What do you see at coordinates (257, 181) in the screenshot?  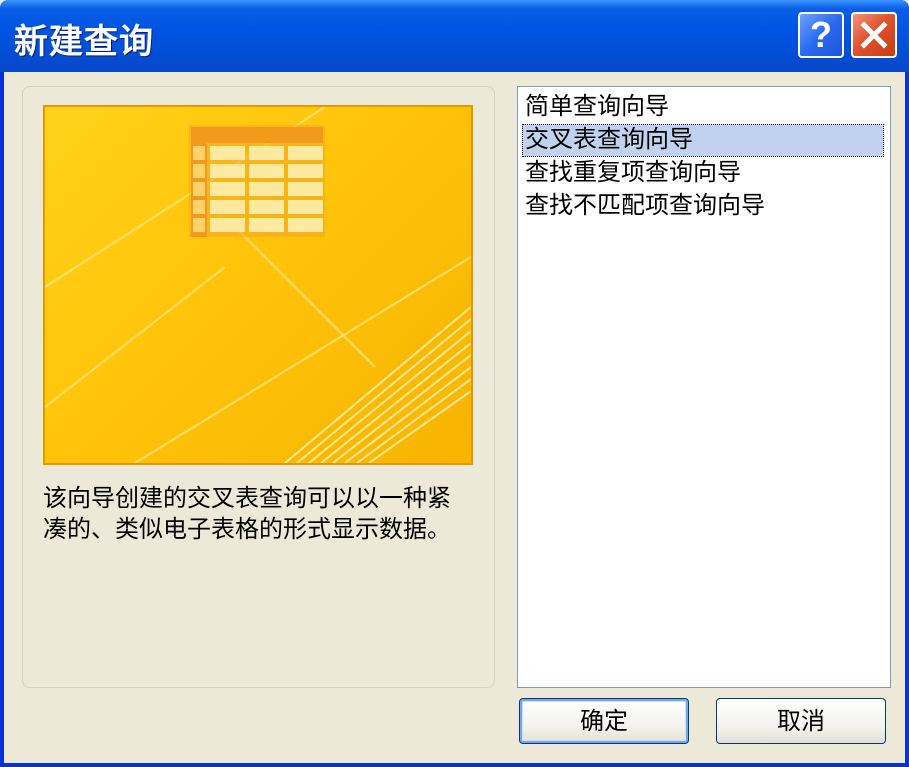 I see `table-grid-icon` at bounding box center [257, 181].